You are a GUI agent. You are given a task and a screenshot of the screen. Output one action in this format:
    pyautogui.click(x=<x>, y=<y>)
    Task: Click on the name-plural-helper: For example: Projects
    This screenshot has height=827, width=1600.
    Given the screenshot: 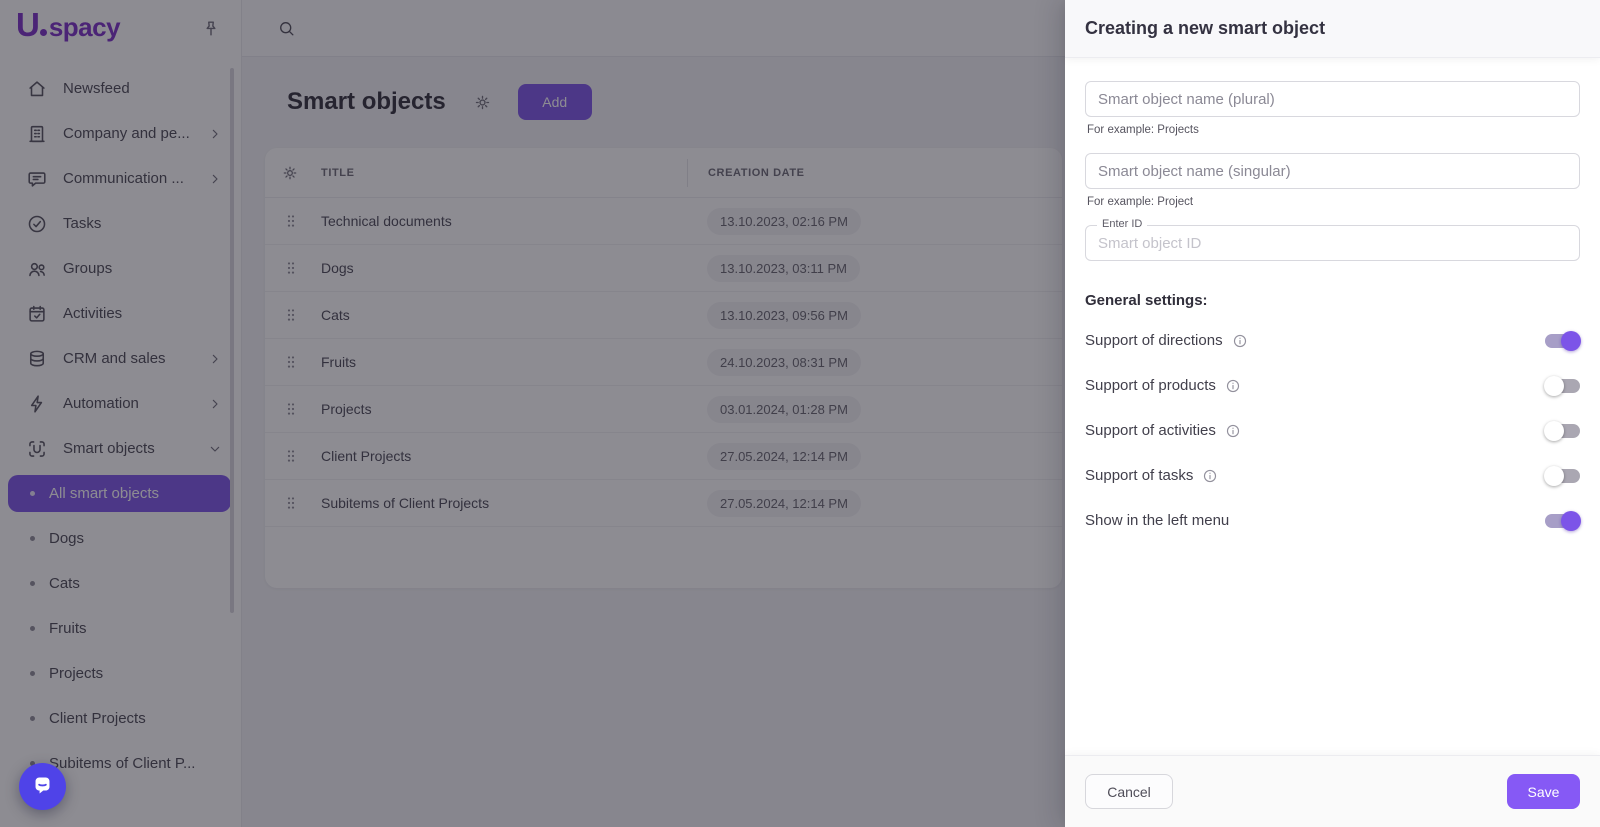 What is the action you would take?
    pyautogui.click(x=1143, y=130)
    